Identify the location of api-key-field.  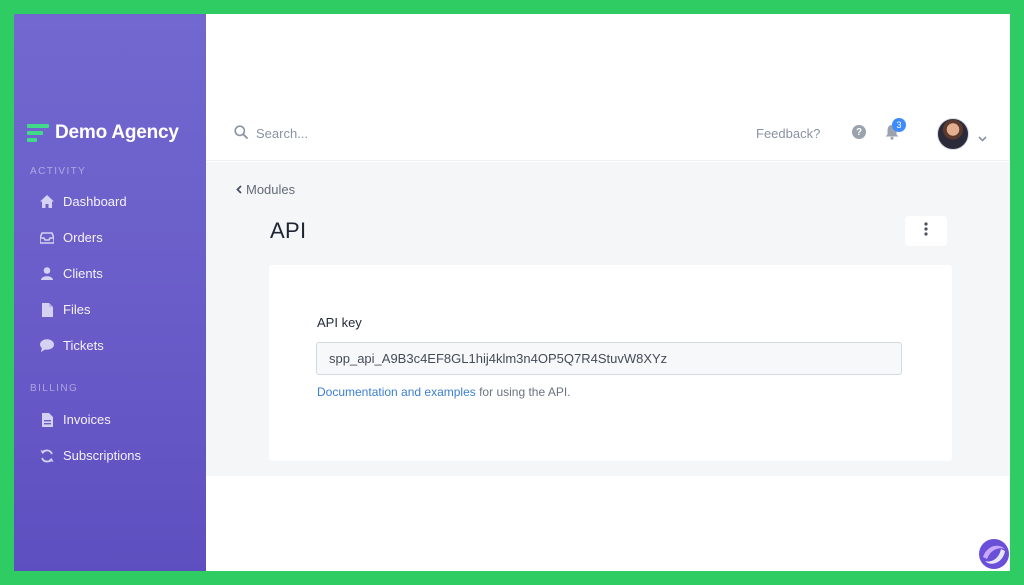
(609, 358).